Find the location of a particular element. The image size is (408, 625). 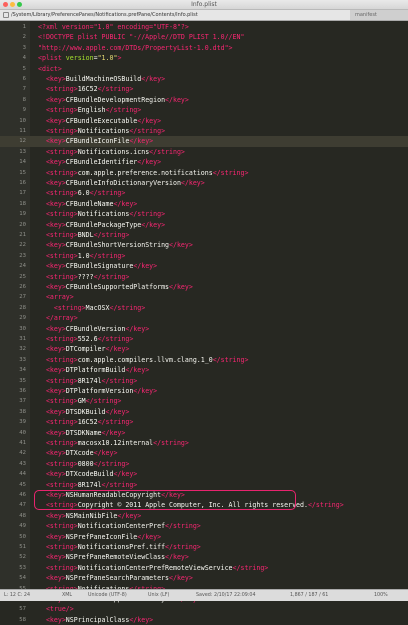

line-number: 22 is located at coordinates (22, 245).